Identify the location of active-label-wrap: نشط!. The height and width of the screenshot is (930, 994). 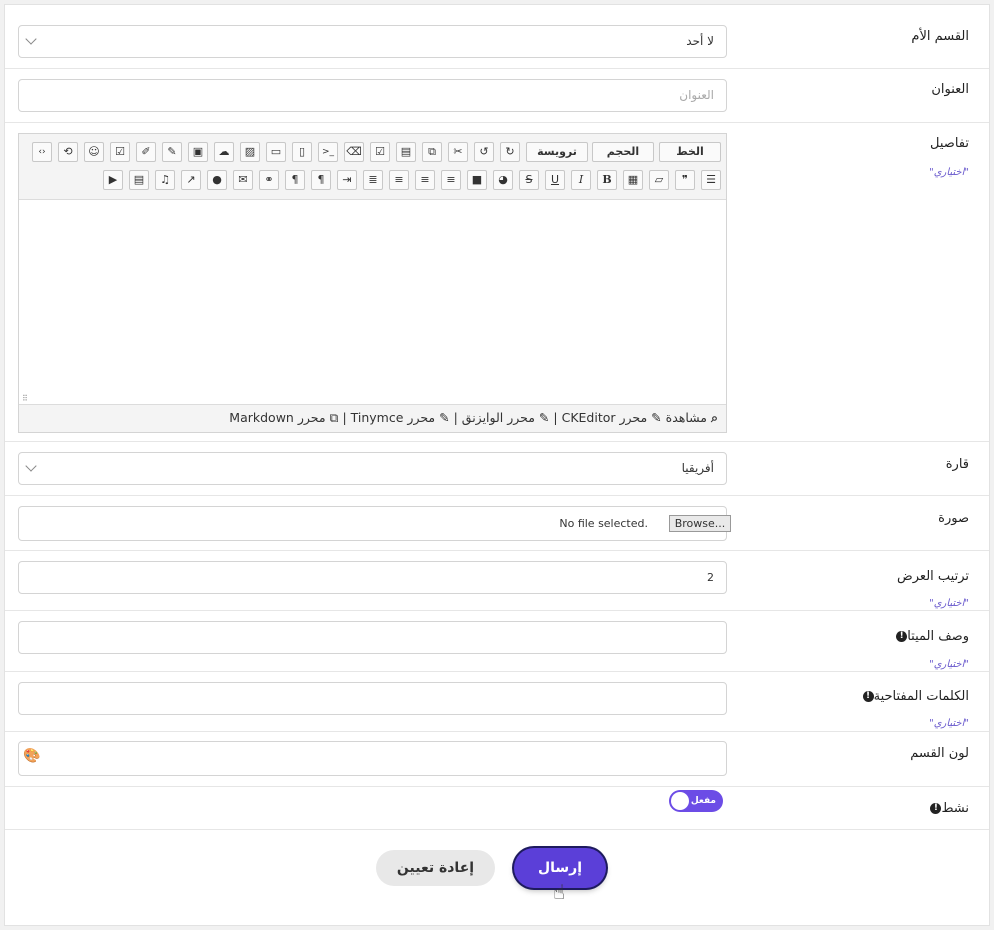
(947, 808).